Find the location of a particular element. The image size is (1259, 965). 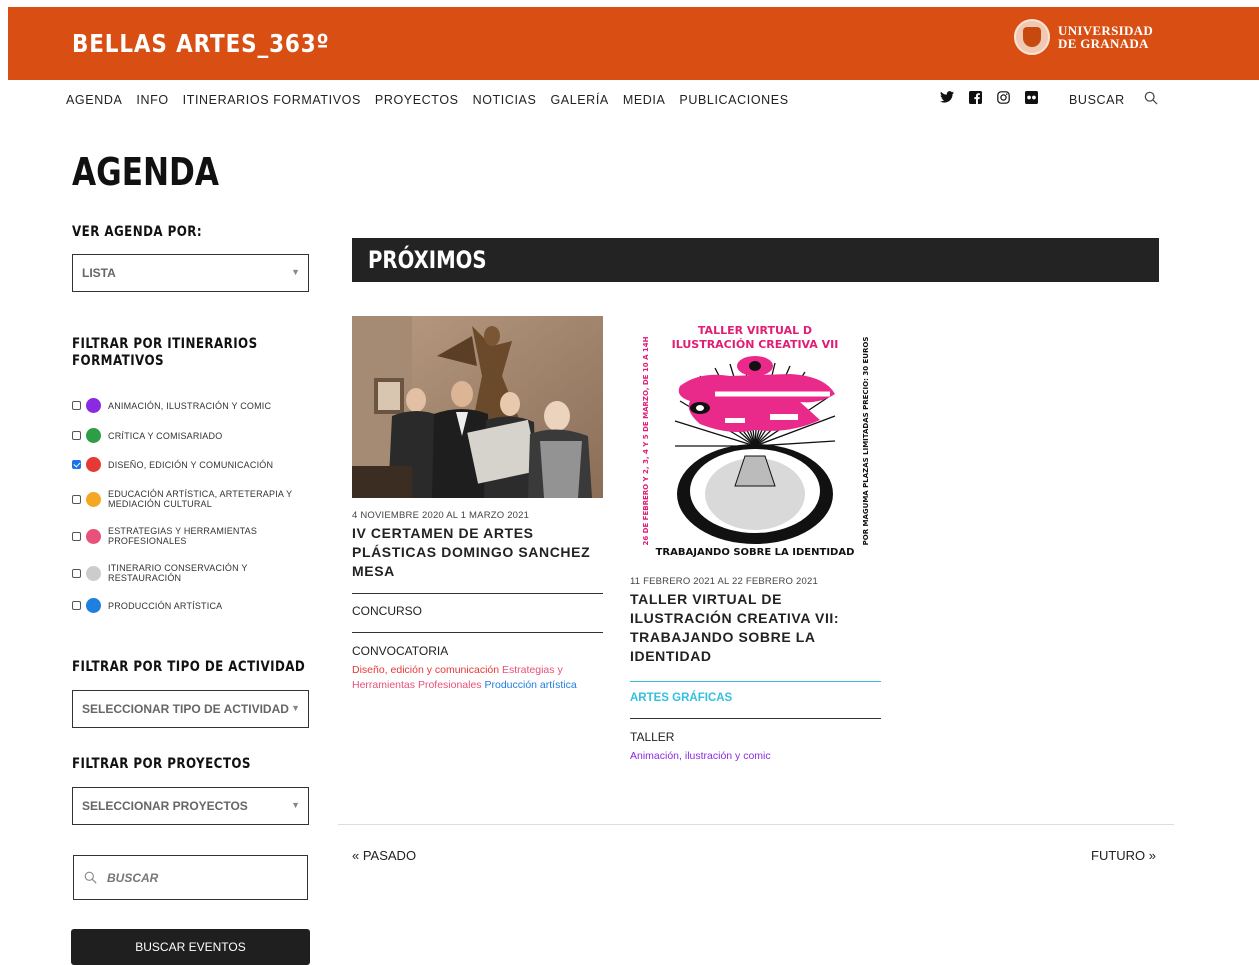

tag-link: Producción artística is located at coordinates (530, 685).